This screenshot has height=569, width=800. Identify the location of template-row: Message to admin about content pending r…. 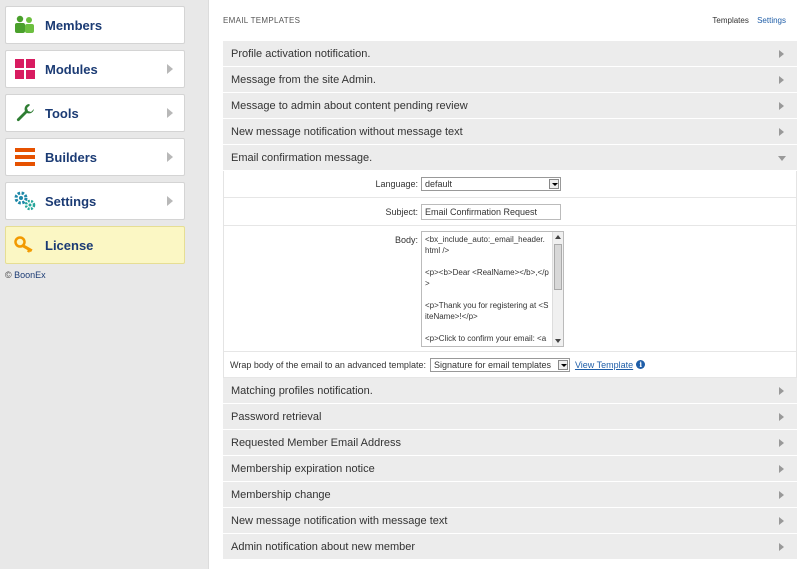
(510, 106).